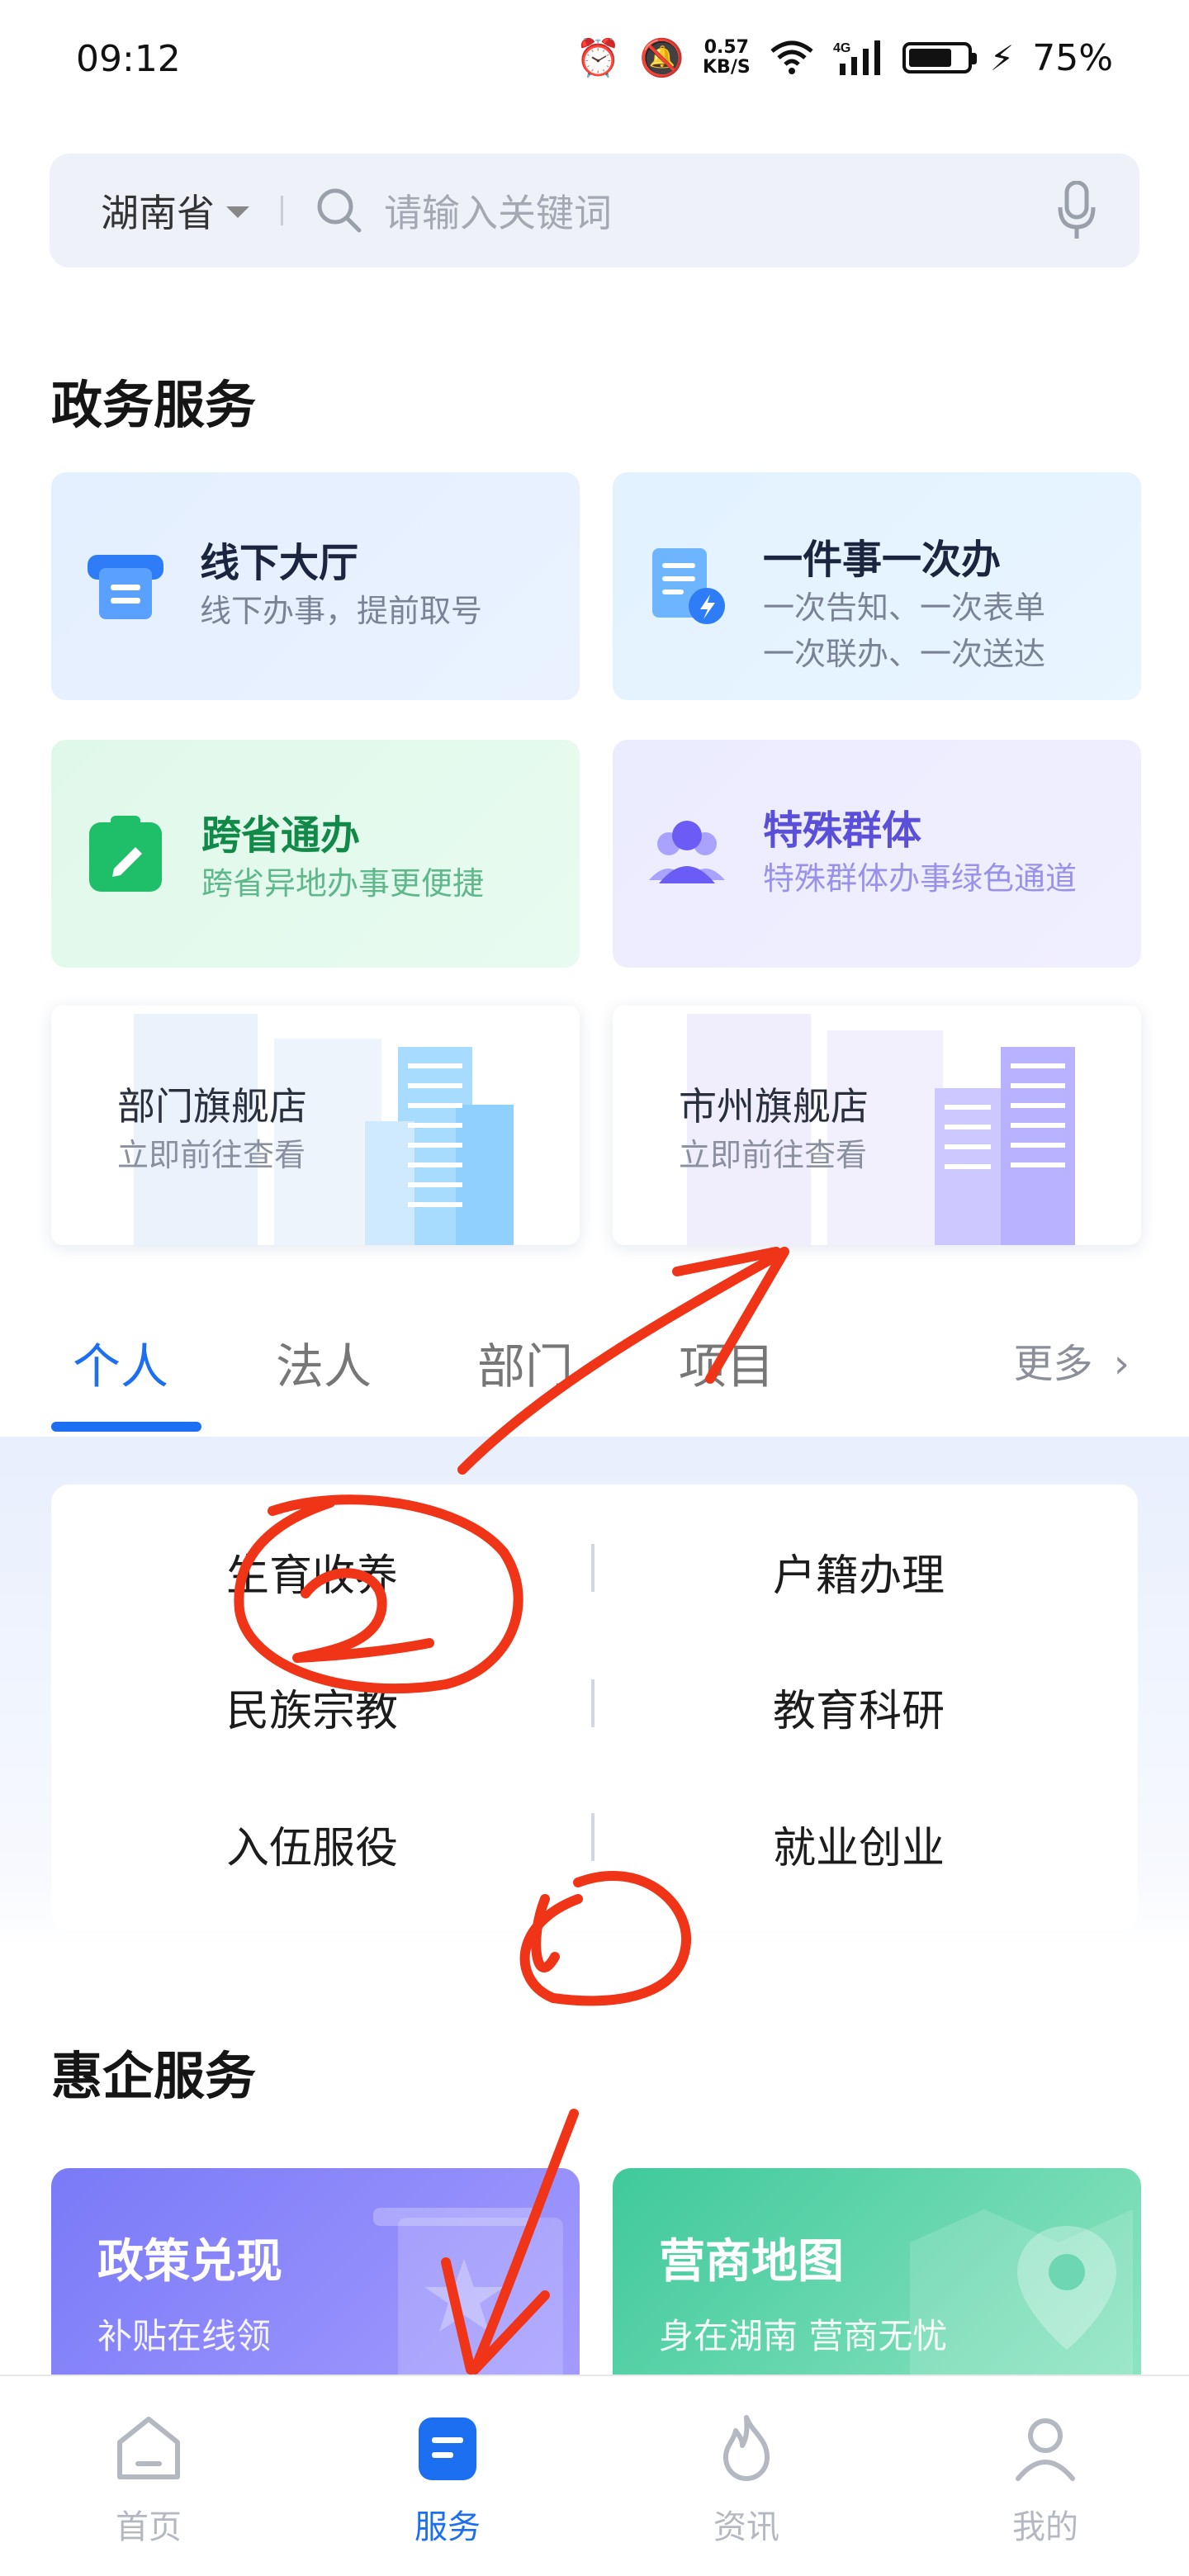  Describe the element at coordinates (315, 1125) in the screenshot. I see `department-store-card: 部门旗舰店 立即前往查看` at that location.